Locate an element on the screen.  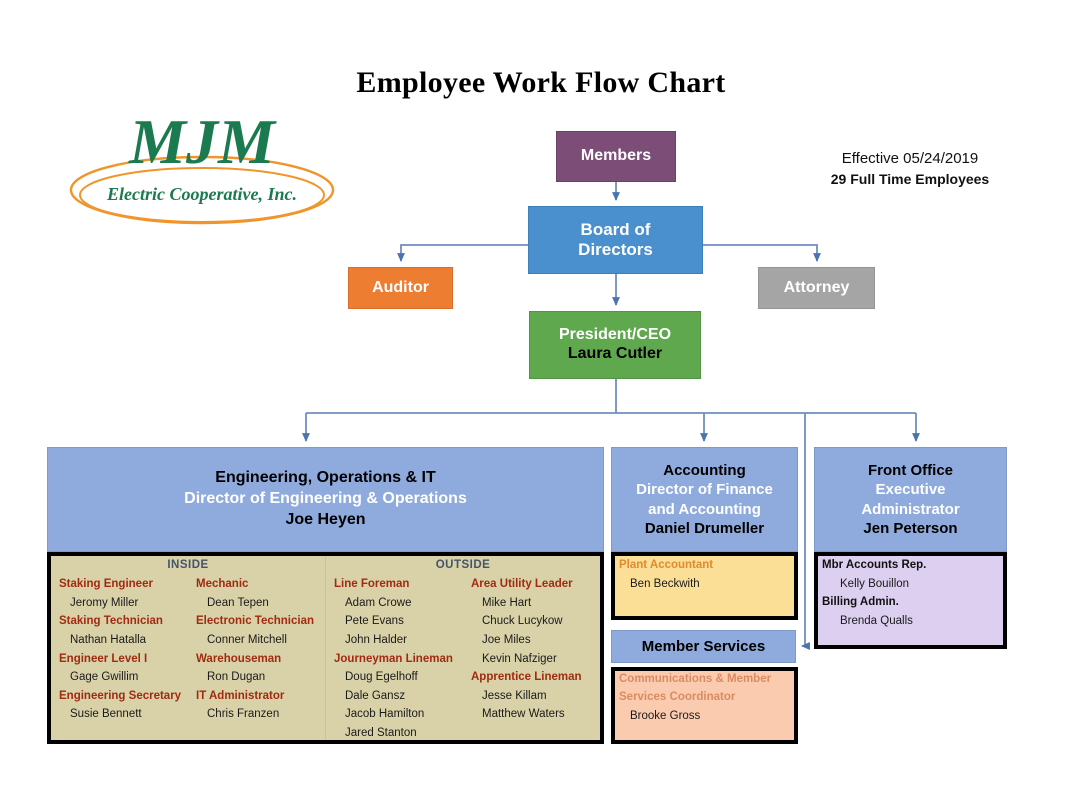
staff-name: Brooke Gross is located at coordinates (665, 715).